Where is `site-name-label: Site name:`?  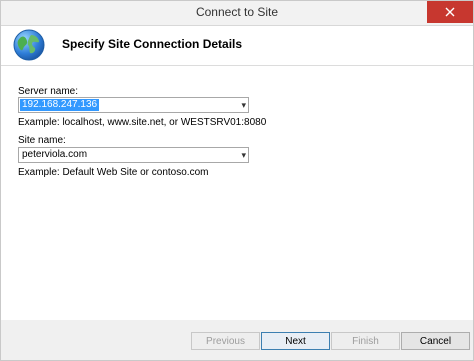
site-name-label: Site name: is located at coordinates (42, 140).